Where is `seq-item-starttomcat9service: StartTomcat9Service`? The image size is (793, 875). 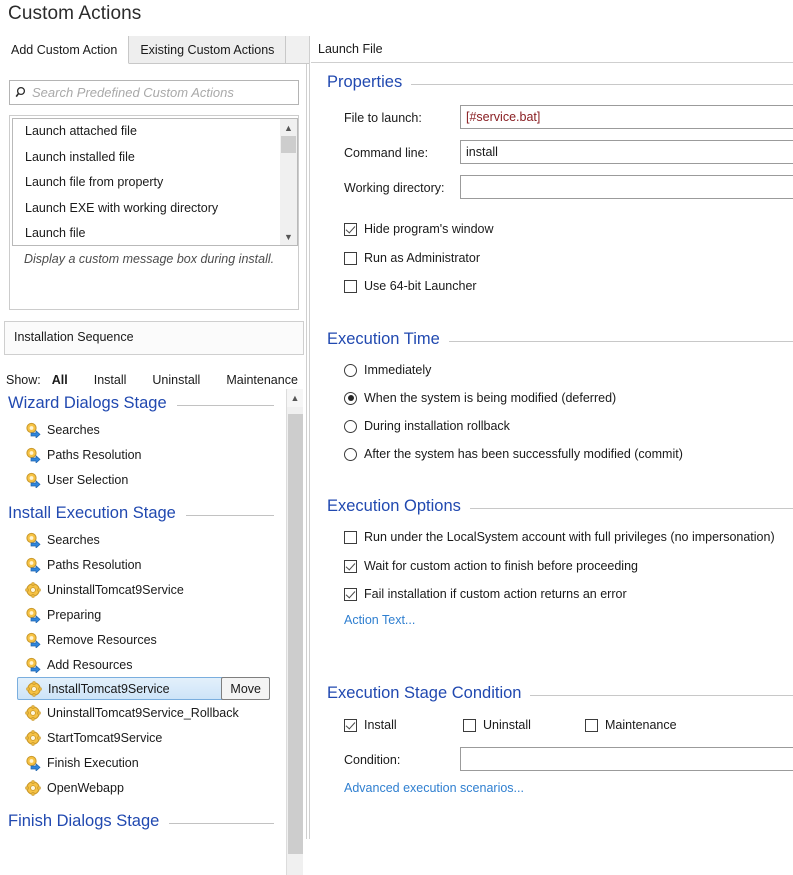
seq-item-starttomcat9service: StartTomcat9Service is located at coordinates (143, 737).